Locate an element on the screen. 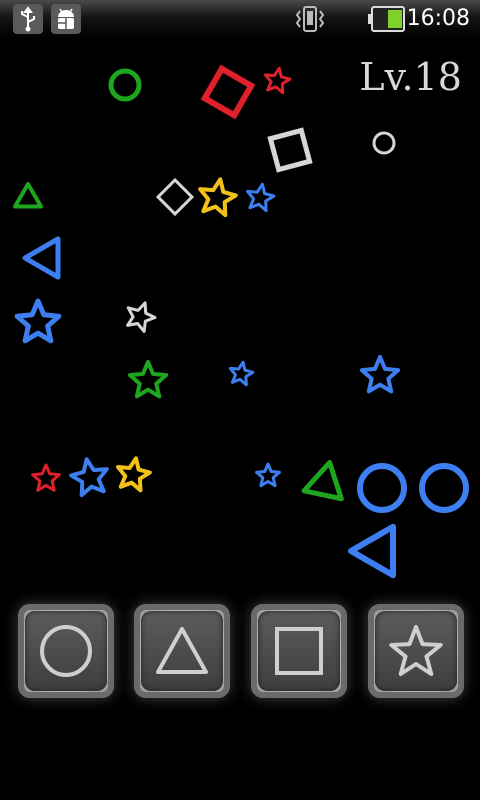 The height and width of the screenshot is (800, 480). square-button is located at coordinates (299, 651).